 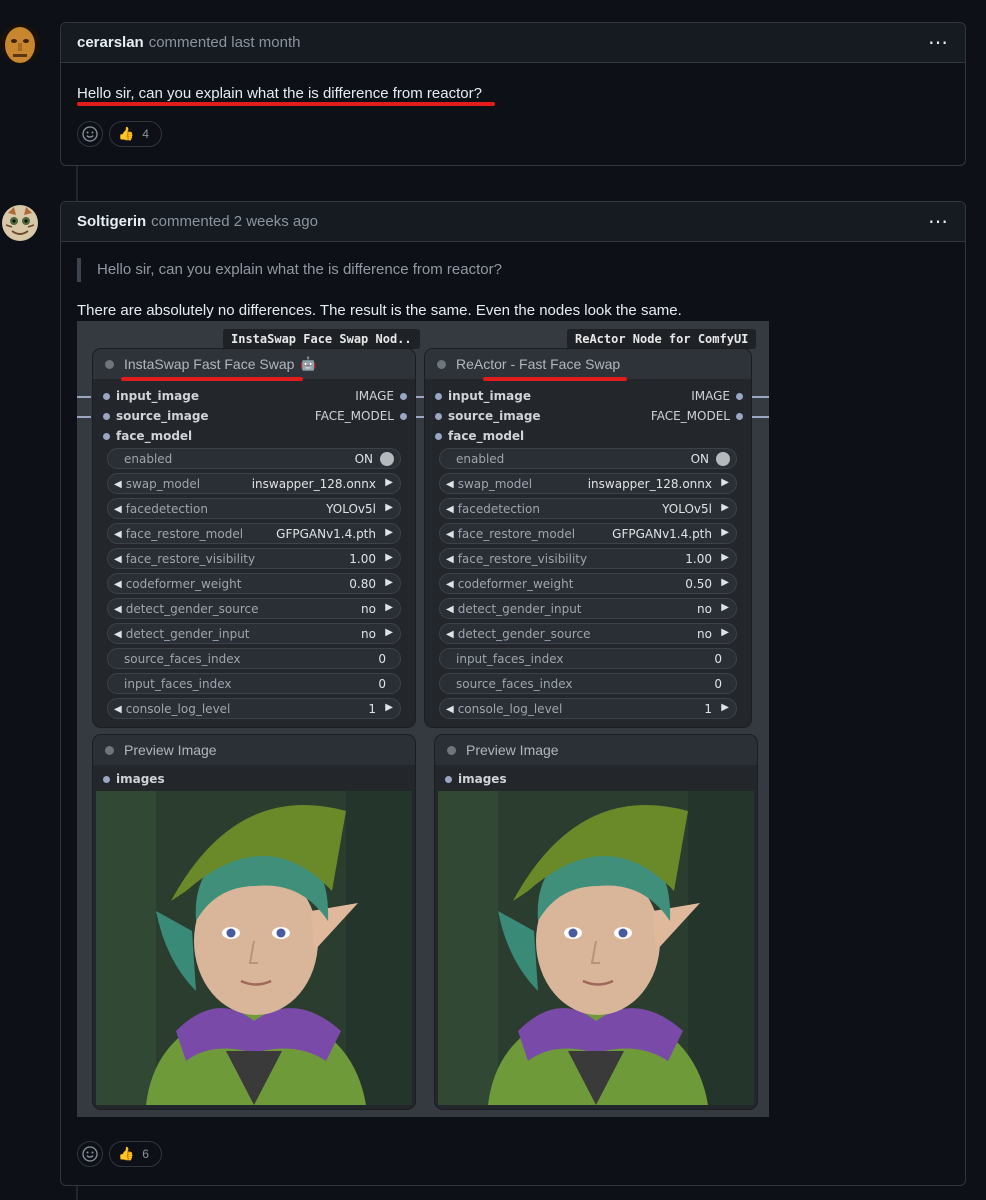 What do you see at coordinates (154, 436) in the screenshot?
I see `input-label: face_model` at bounding box center [154, 436].